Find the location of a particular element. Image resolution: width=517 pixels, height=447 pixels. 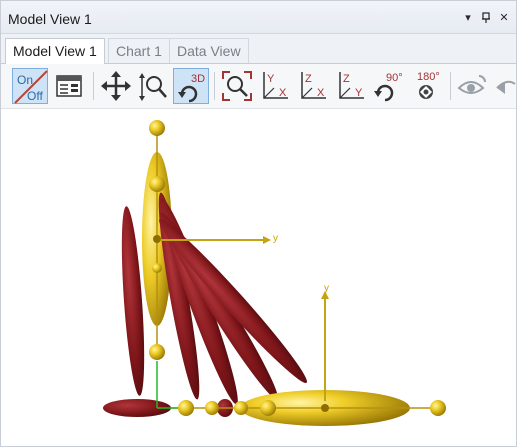

upper-axis-arrowhead is located at coordinates (267, 240).